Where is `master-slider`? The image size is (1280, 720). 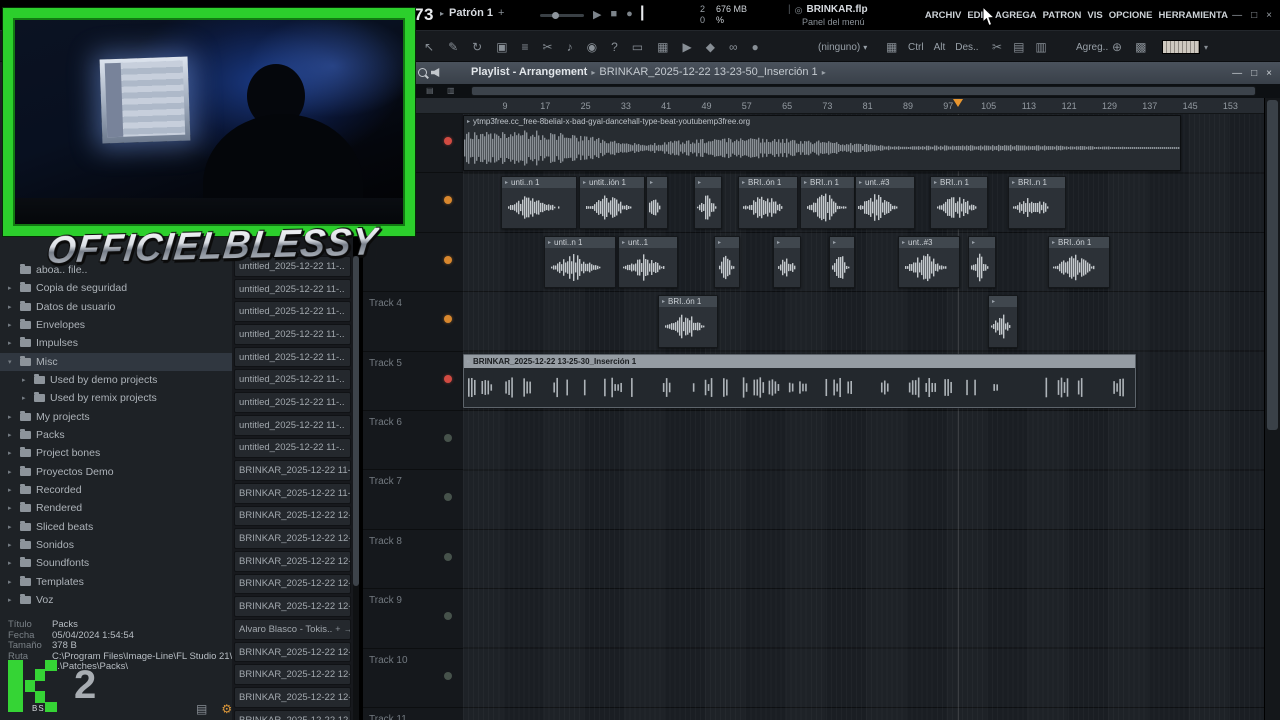
master-slider is located at coordinates (562, 15).